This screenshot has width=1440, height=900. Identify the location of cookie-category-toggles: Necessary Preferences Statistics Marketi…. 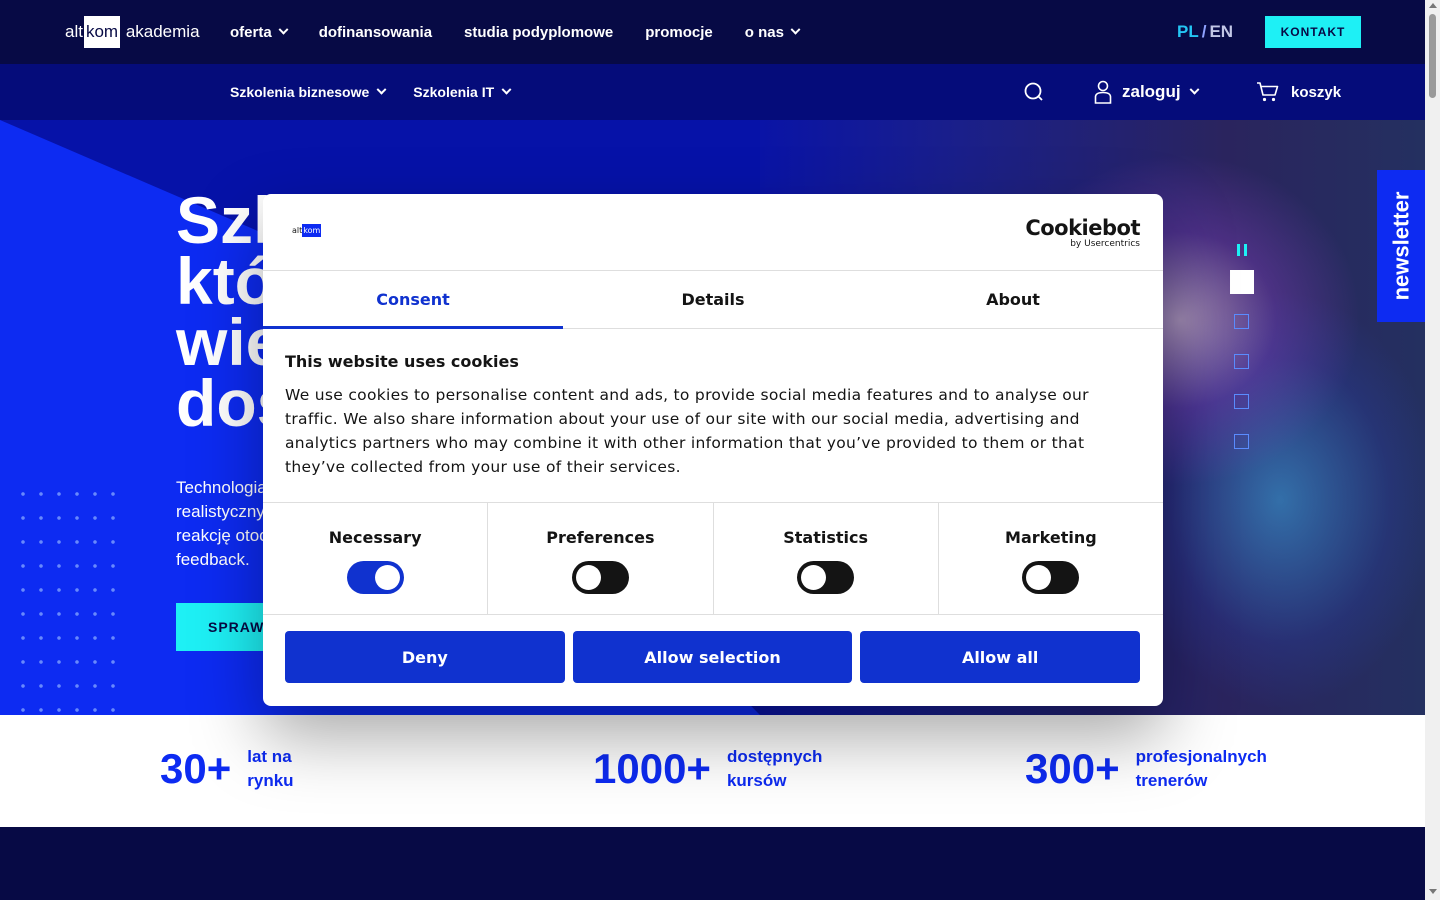
(713, 558).